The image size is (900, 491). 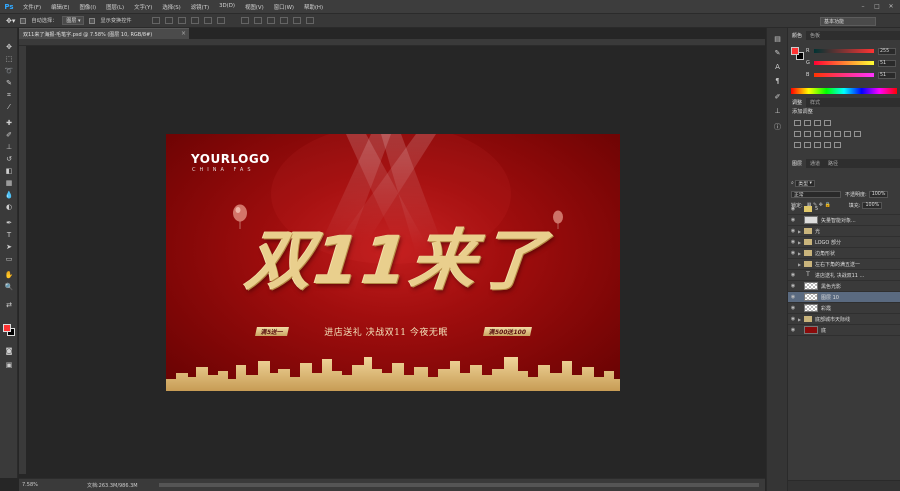 I want to click on blue-slider: B 51, so click(x=852, y=75).